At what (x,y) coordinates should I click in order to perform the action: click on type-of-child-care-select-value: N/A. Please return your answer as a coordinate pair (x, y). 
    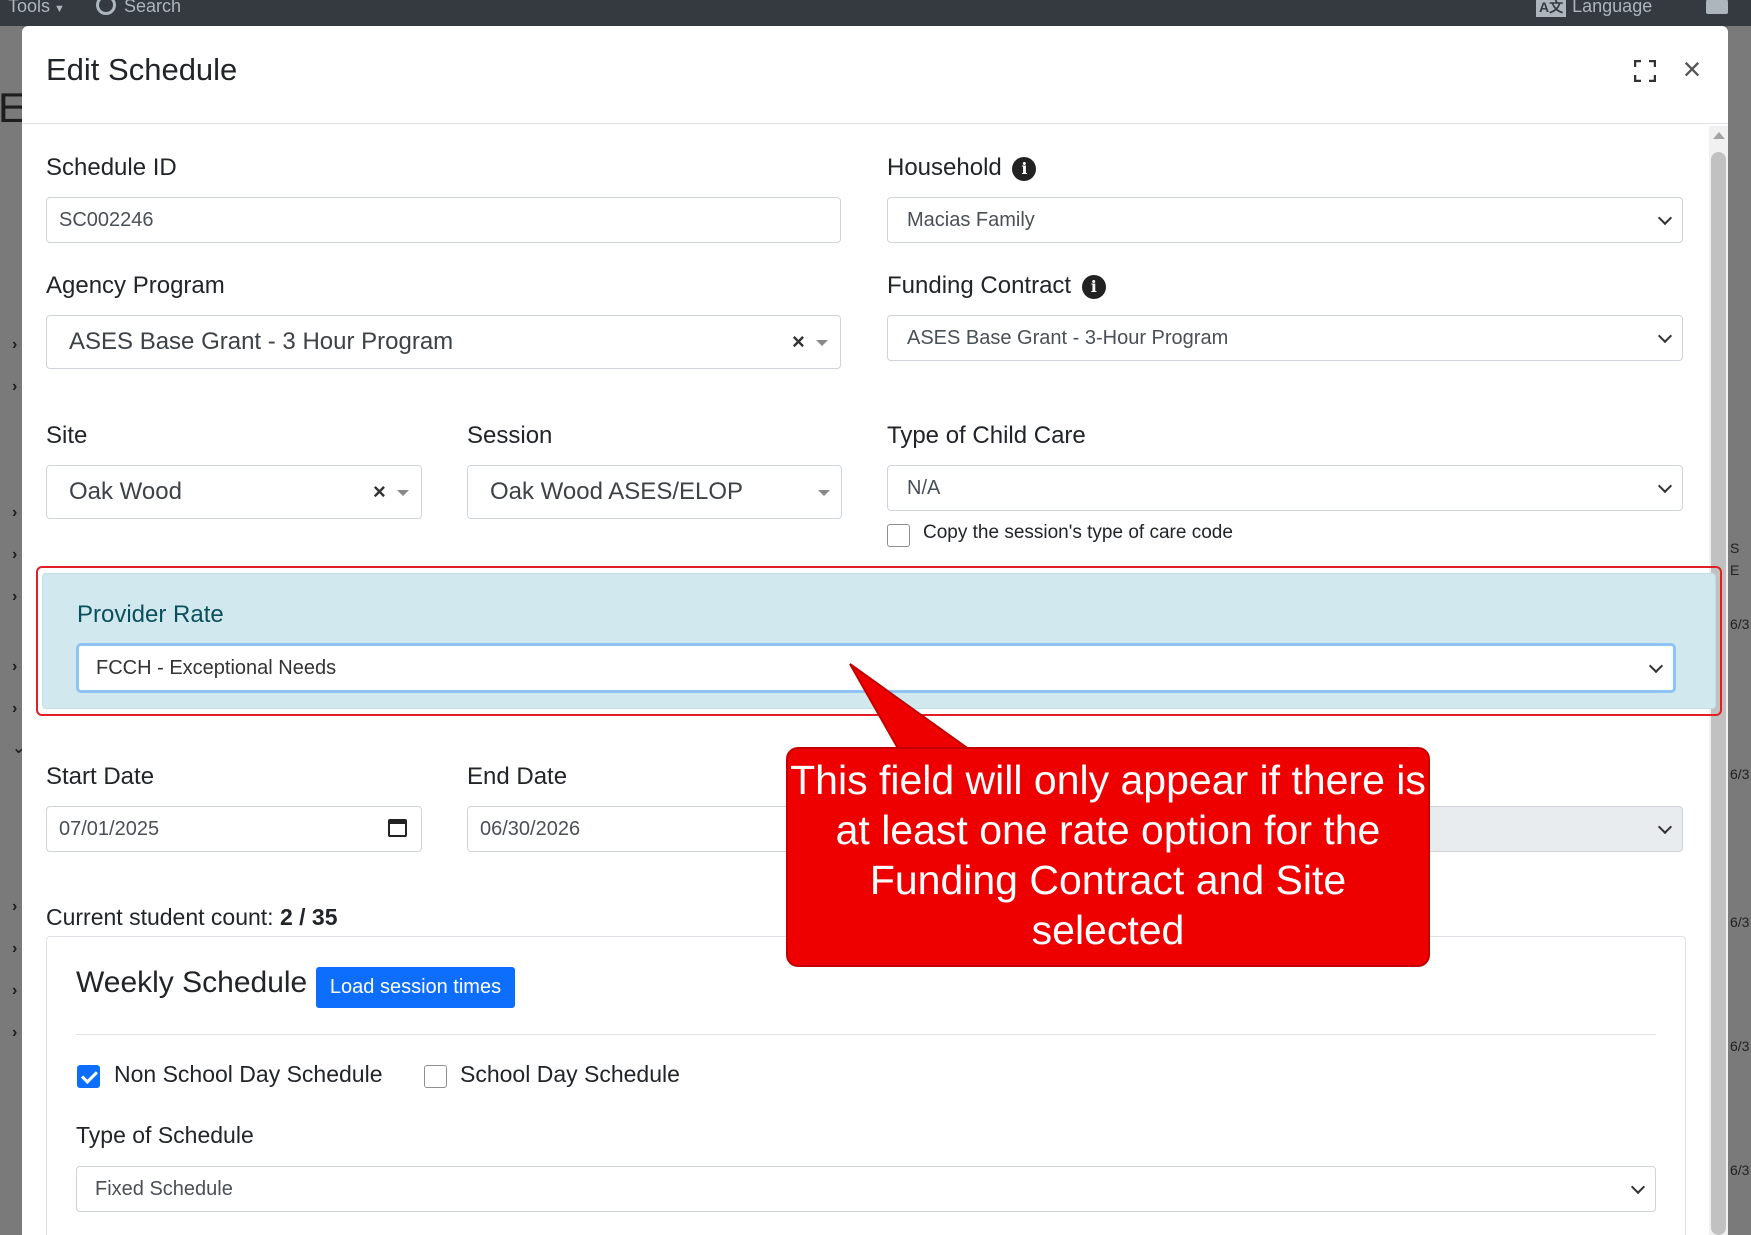
    Looking at the image, I should click on (924, 488).